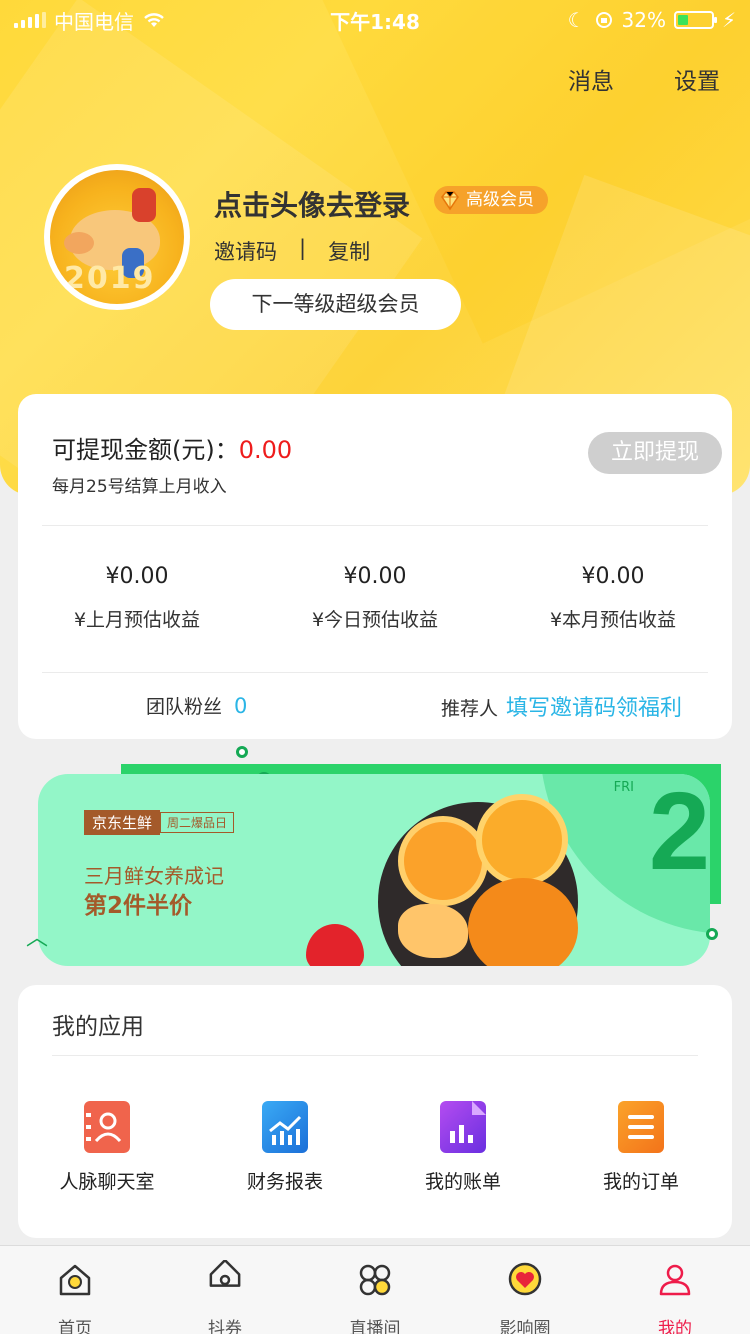  Describe the element at coordinates (335, 304) in the screenshot. I see `next-level-button: 下一等级超级会员` at that location.